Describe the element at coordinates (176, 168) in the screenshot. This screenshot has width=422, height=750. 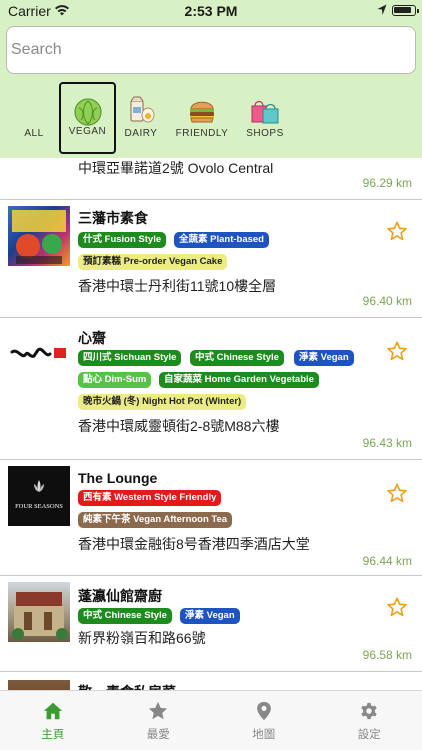
I see `restaurant-address: 中環亞畢諾道2號 Ovolo Central` at that location.